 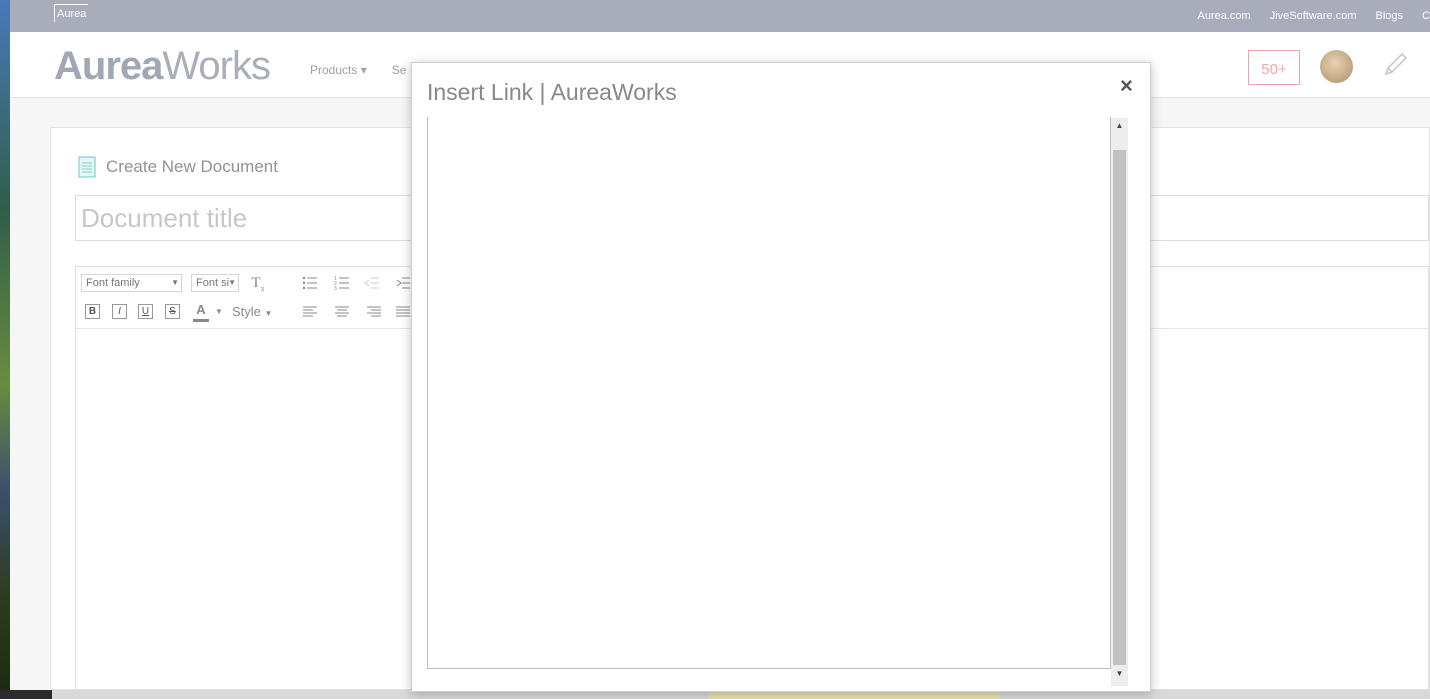 I want to click on dialog-scrollbar: ▲ ▼, so click(x=1119, y=402).